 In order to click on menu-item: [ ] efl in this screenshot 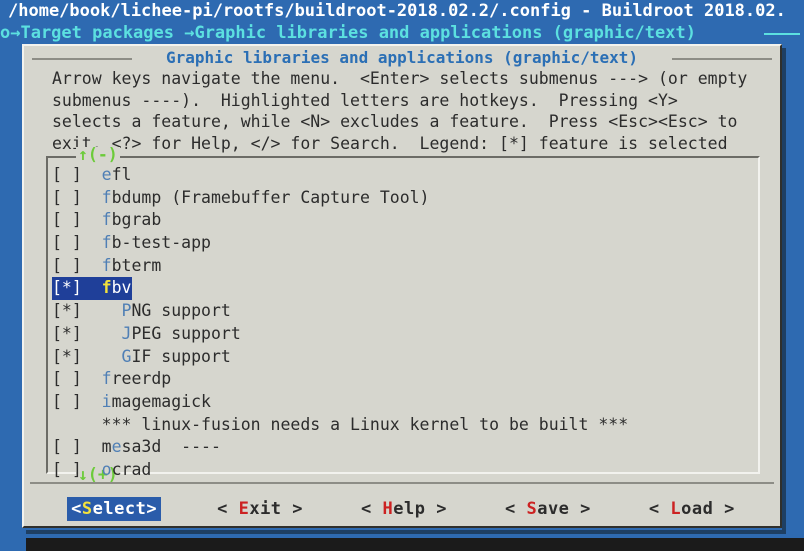, I will do `click(402, 175)`.